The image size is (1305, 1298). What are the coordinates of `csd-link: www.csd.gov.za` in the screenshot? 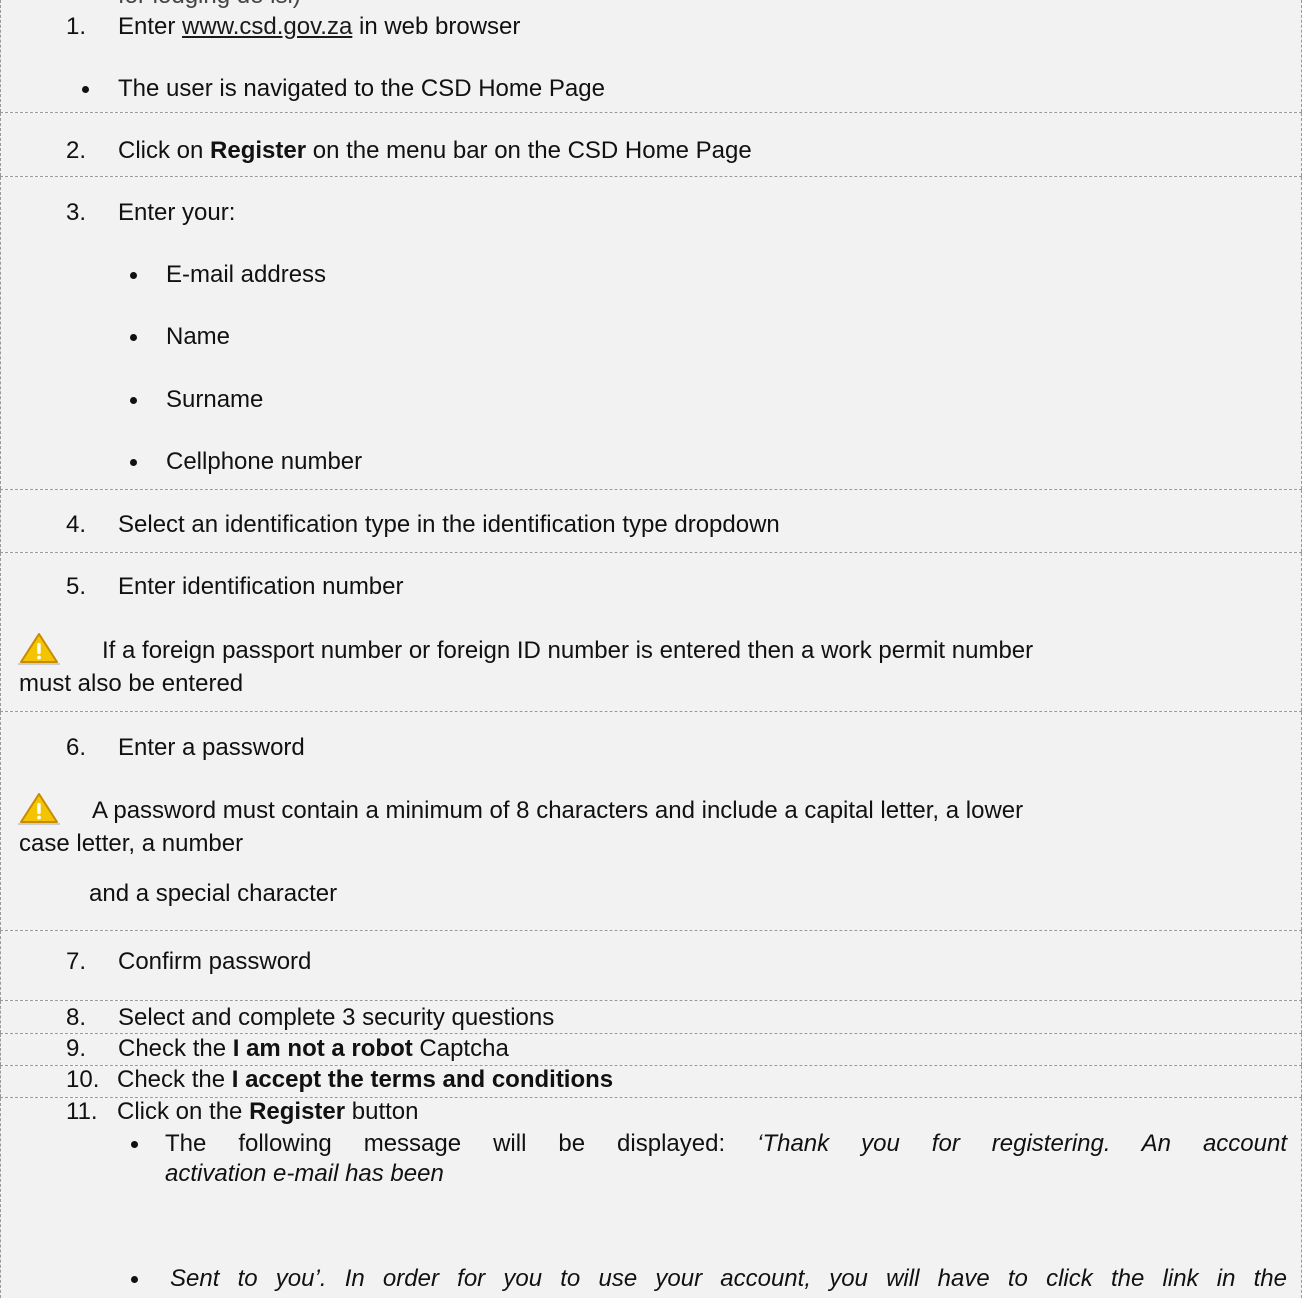 It's located at (267, 26).